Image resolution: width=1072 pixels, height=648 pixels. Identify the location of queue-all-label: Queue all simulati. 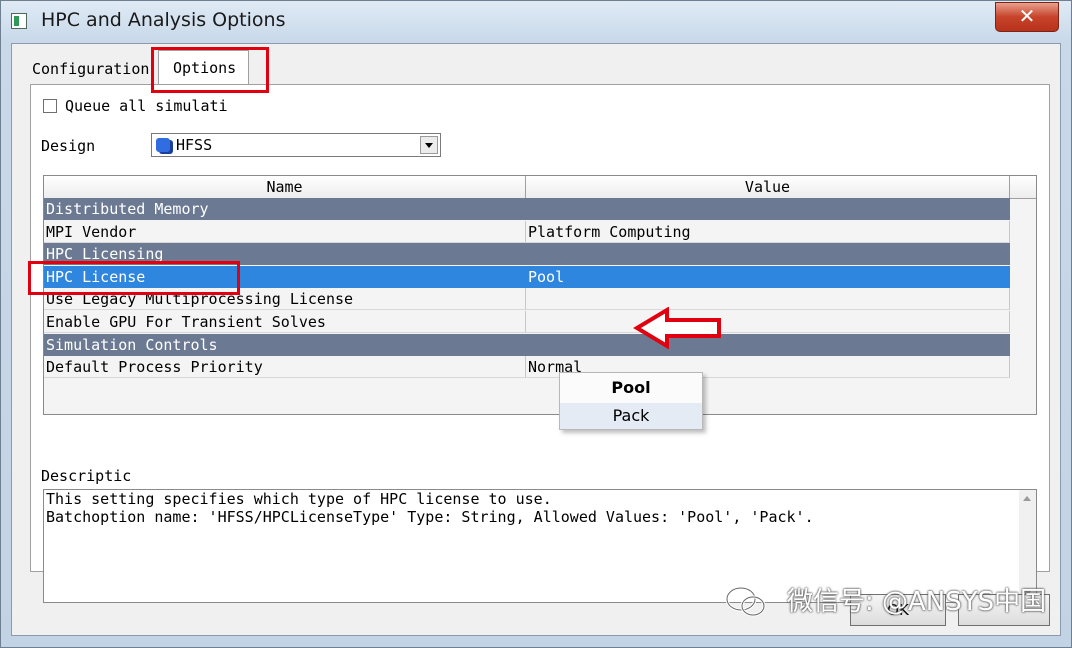
(146, 106).